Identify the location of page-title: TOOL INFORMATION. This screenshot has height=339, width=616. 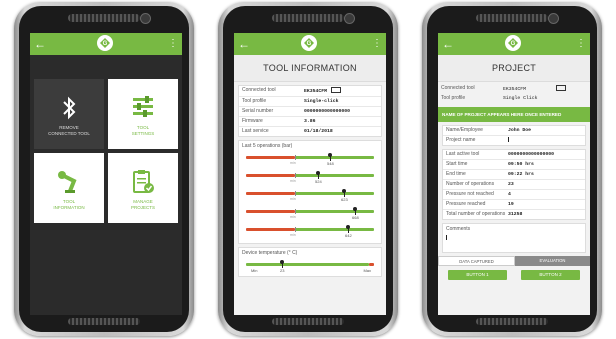
(310, 68).